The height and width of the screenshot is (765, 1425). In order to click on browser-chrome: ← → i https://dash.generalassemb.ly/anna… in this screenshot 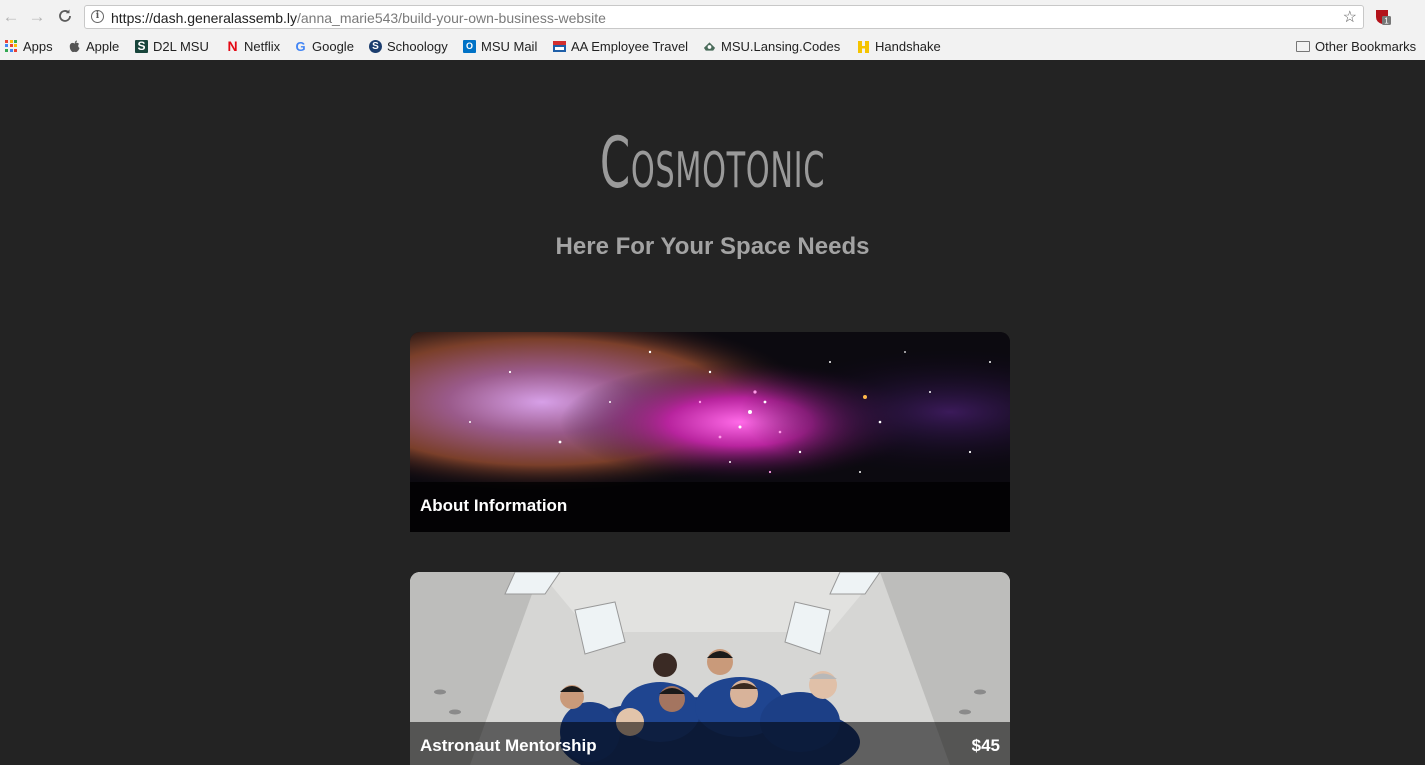, I will do `click(712, 30)`.